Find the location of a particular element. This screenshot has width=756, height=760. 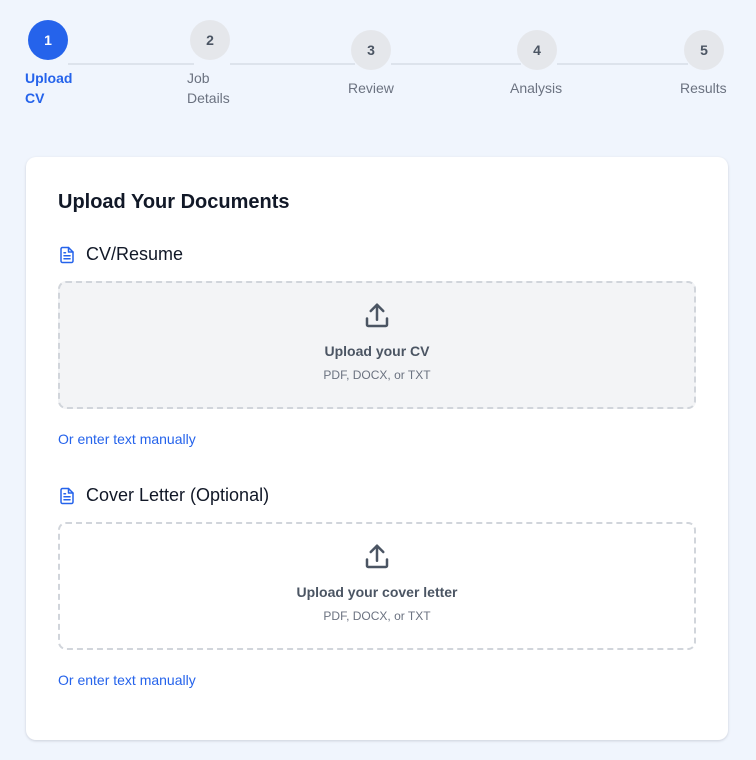

step-1-label: Upload CV is located at coordinates (49, 88).